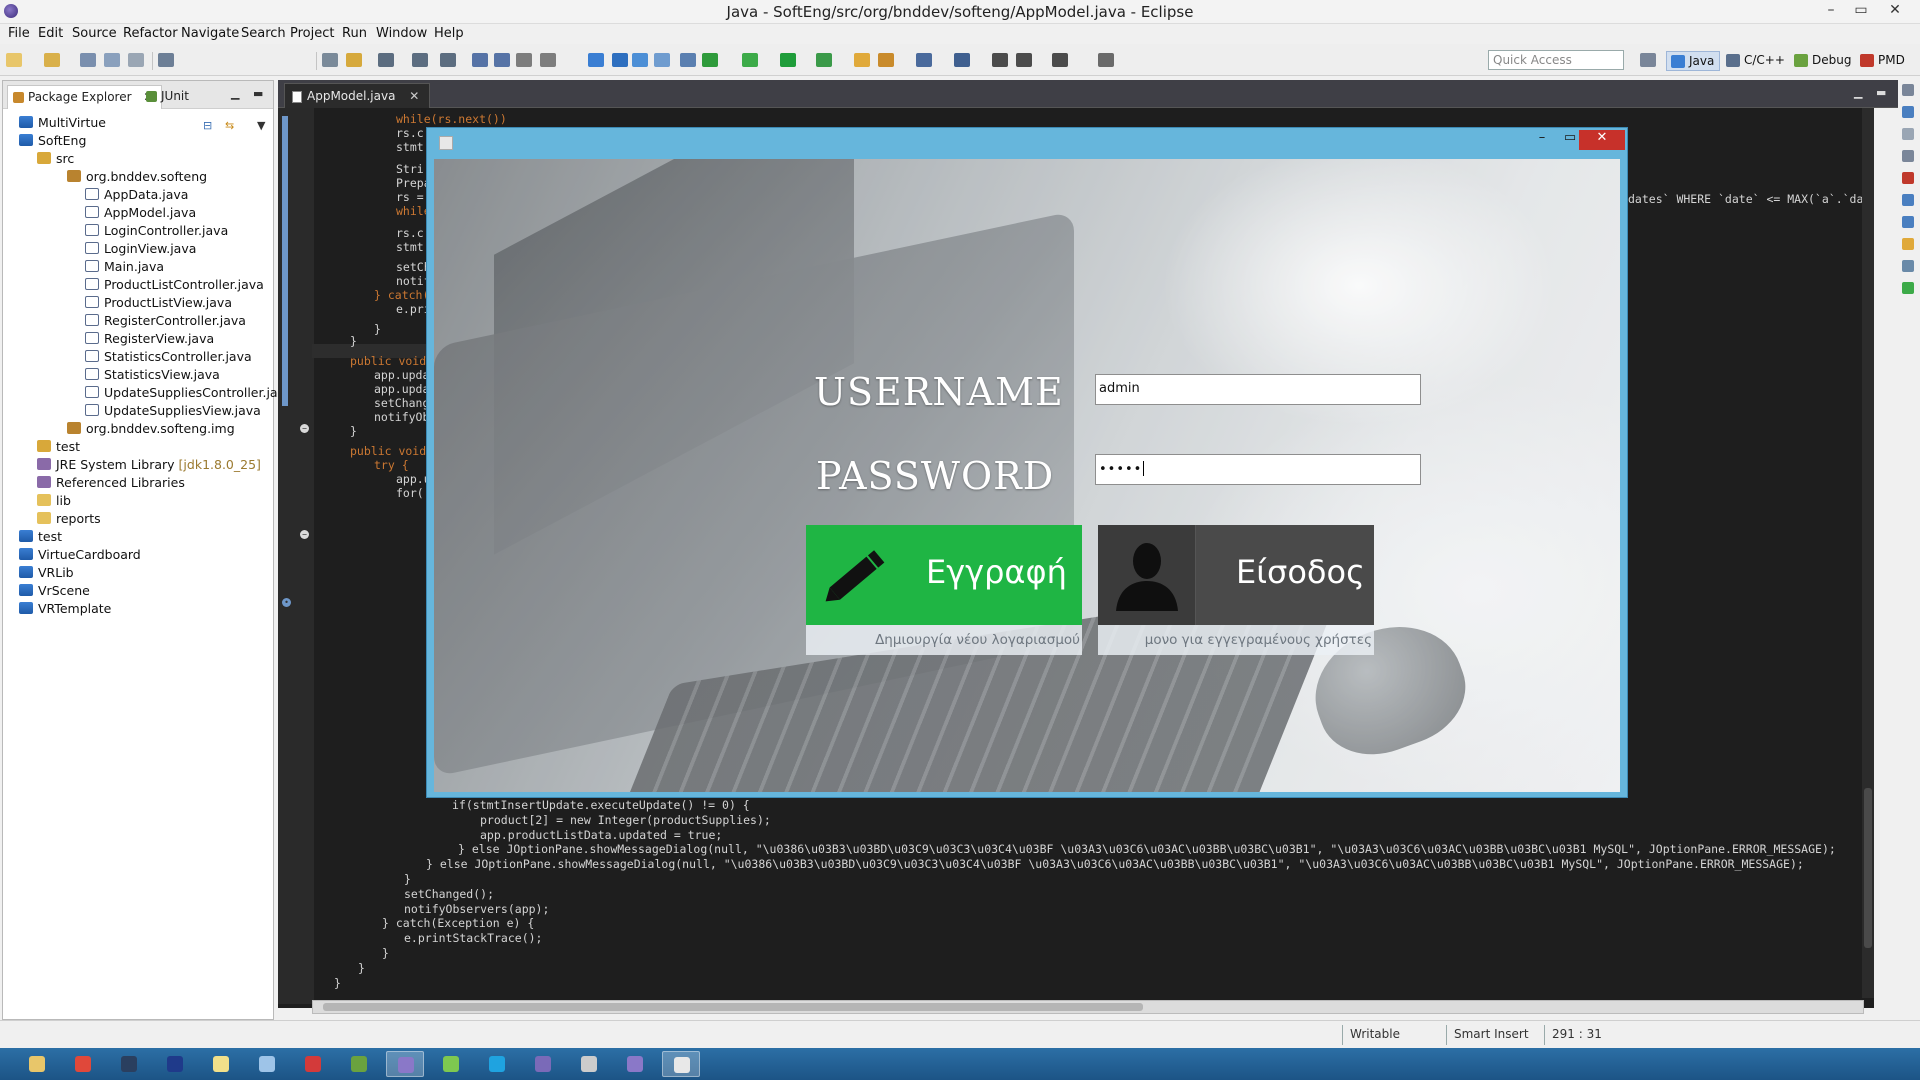  Describe the element at coordinates (1858, 92) in the screenshot. I see `minimize-editor-icon: ▁` at that location.